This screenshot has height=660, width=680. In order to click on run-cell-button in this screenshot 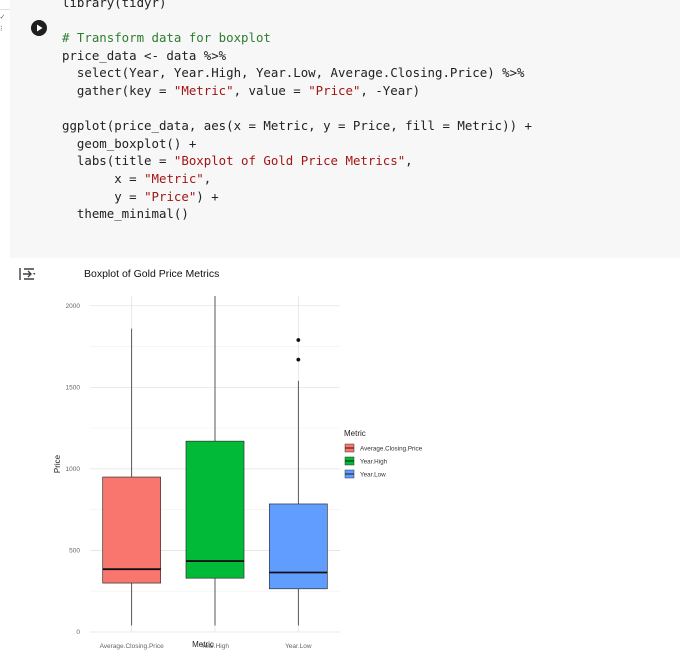, I will do `click(39, 28)`.